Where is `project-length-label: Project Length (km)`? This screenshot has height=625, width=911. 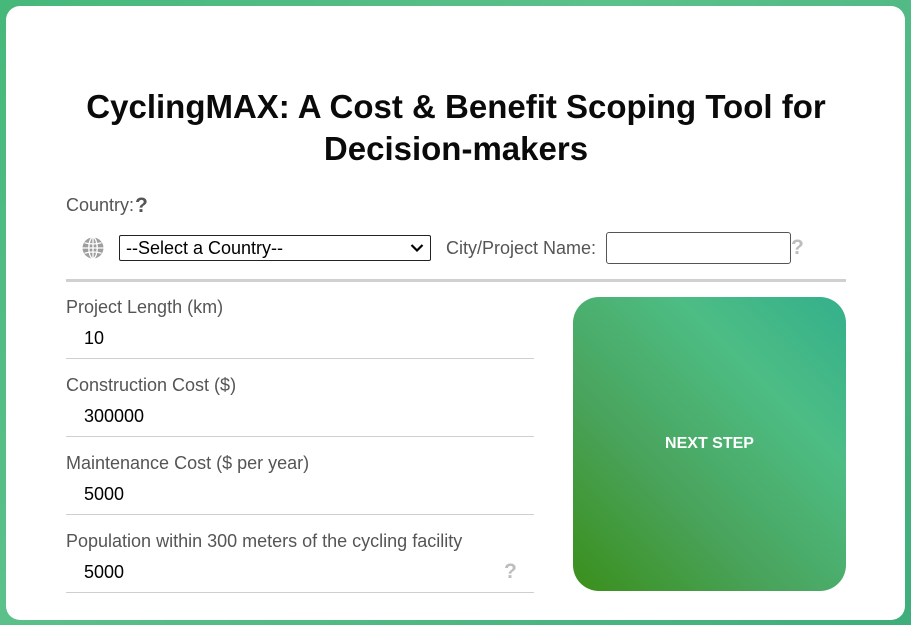
project-length-label: Project Length (km) is located at coordinates (145, 307).